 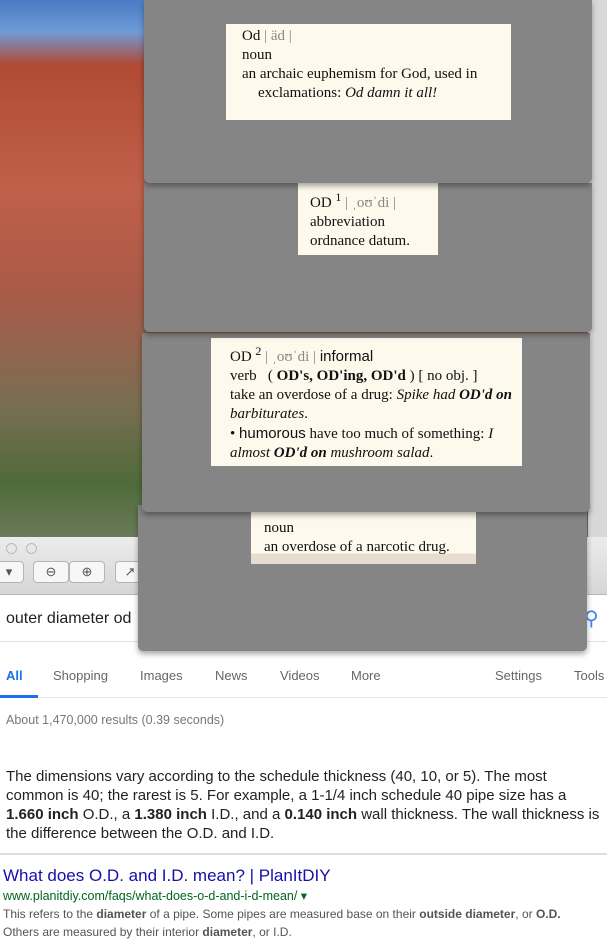 I want to click on tab-more: More, so click(x=366, y=675).